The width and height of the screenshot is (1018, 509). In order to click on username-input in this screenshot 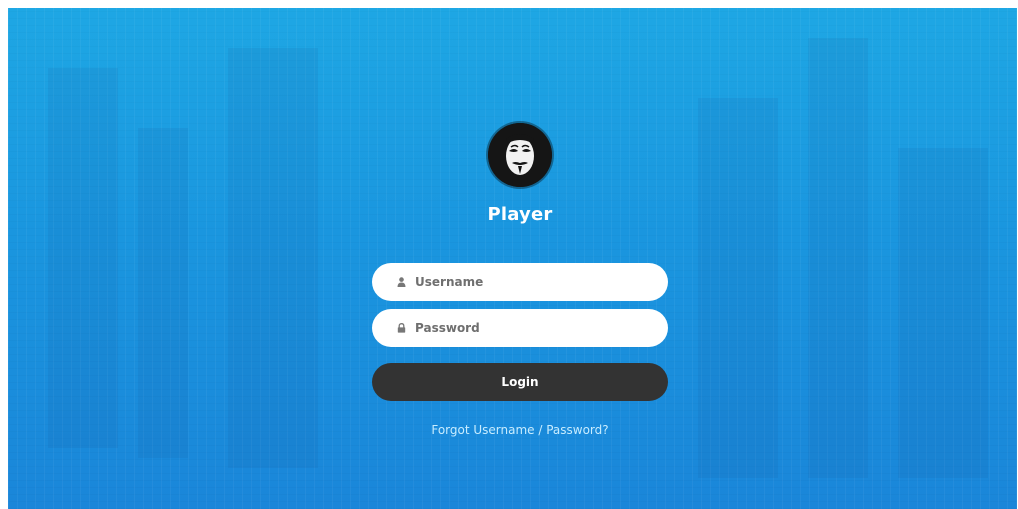, I will do `click(530, 282)`.